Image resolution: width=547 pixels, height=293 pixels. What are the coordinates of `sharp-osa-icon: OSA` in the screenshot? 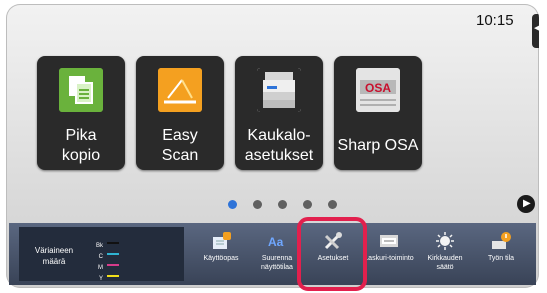 It's located at (378, 90).